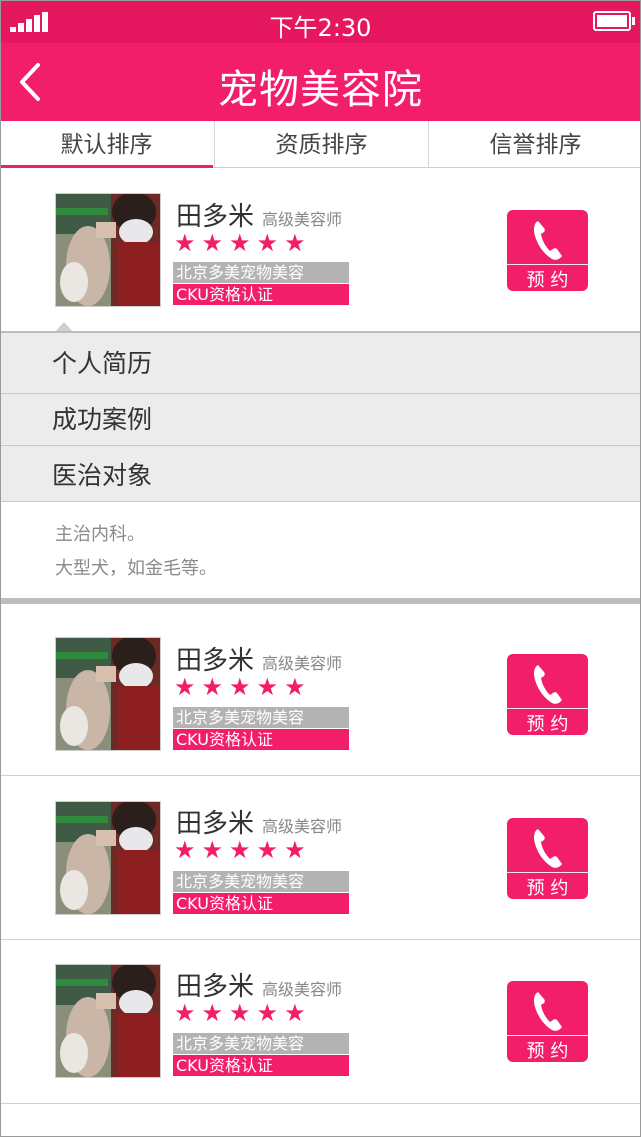  I want to click on menu-resume: 个人简历, so click(320, 363).